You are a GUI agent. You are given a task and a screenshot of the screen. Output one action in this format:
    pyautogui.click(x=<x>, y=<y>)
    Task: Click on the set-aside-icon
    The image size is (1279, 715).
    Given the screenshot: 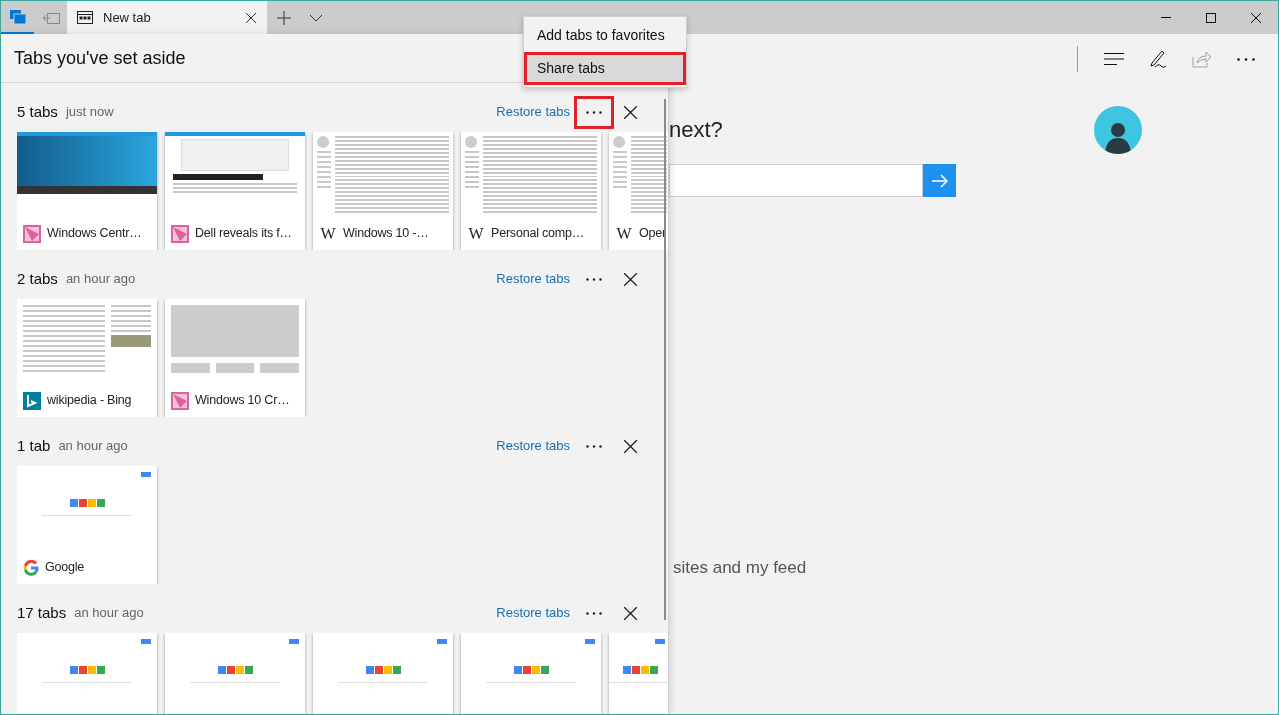 What is the action you would take?
    pyautogui.click(x=50, y=17)
    